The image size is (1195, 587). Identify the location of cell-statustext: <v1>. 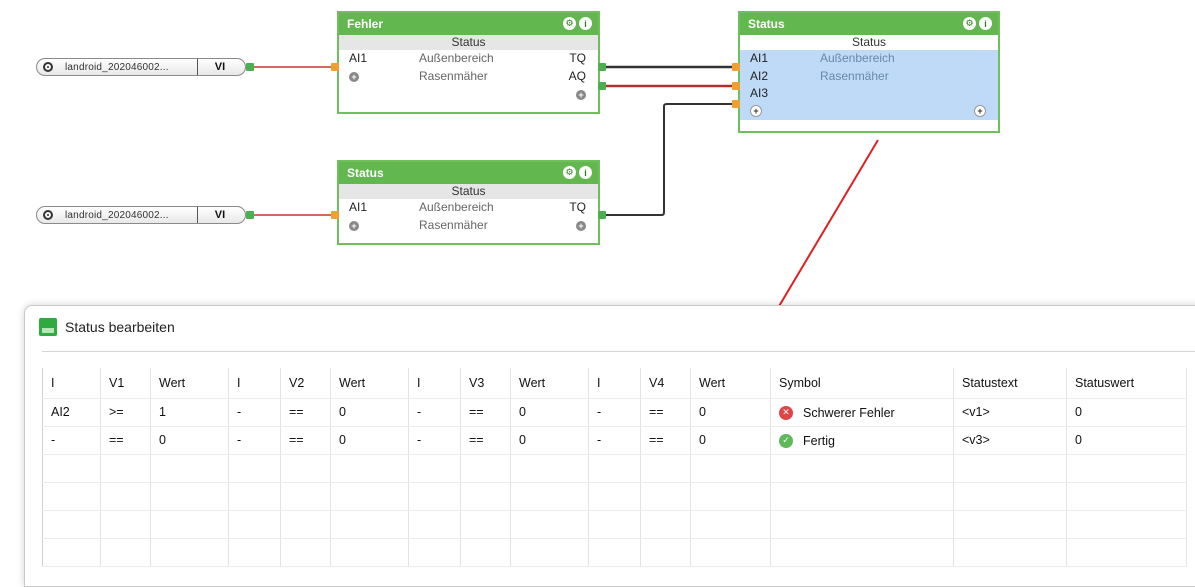
(1010, 412).